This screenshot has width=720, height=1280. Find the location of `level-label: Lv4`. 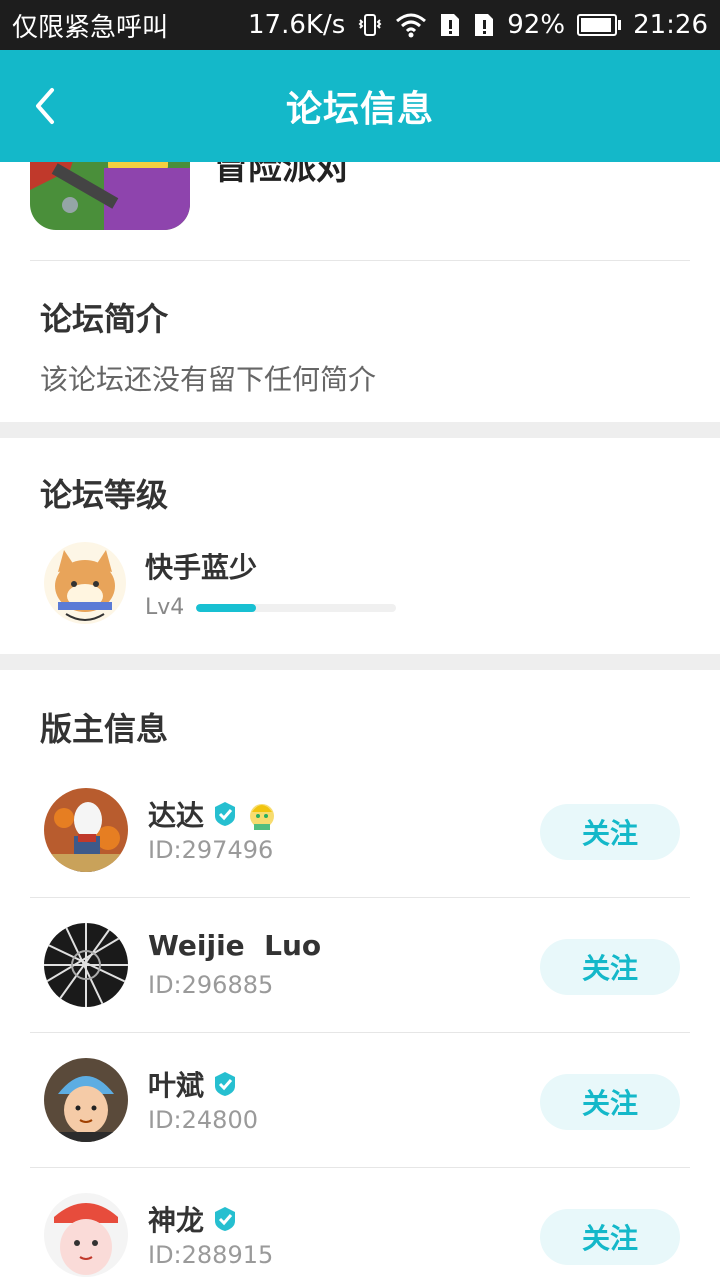

level-label: Lv4 is located at coordinates (165, 607).